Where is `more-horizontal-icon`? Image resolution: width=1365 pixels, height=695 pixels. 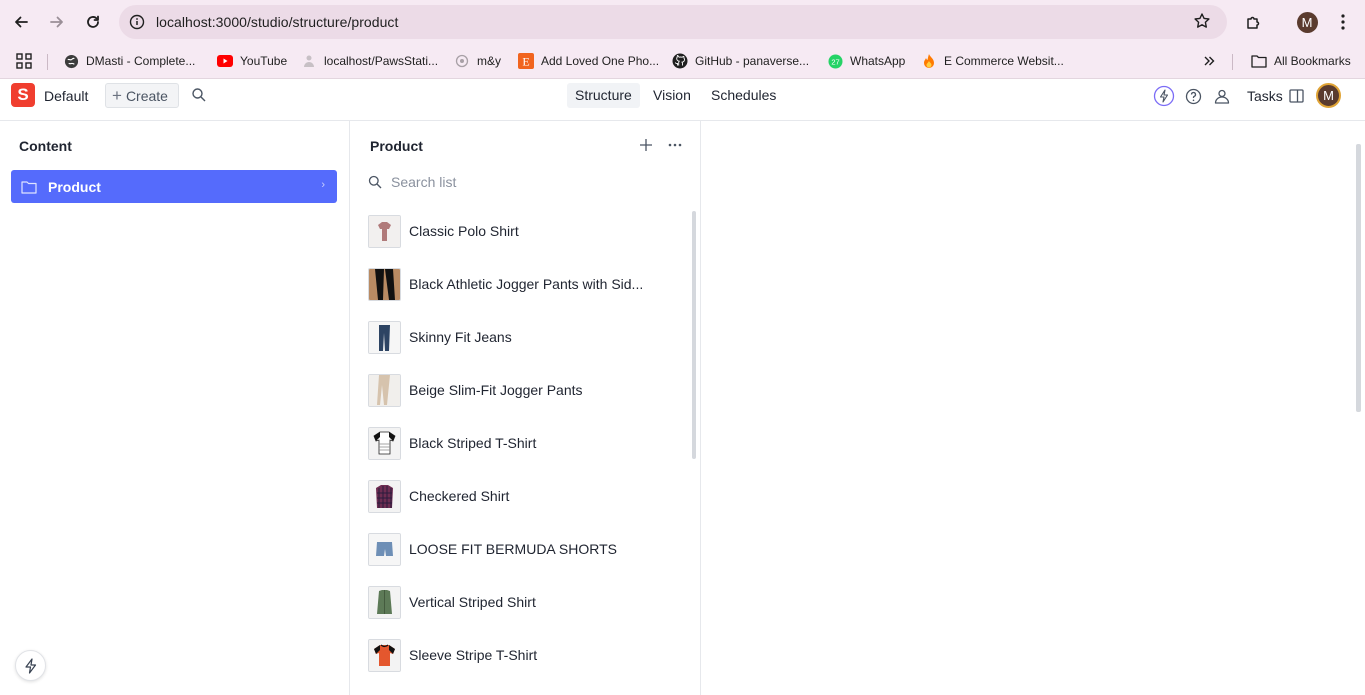
more-horizontal-icon is located at coordinates (675, 145).